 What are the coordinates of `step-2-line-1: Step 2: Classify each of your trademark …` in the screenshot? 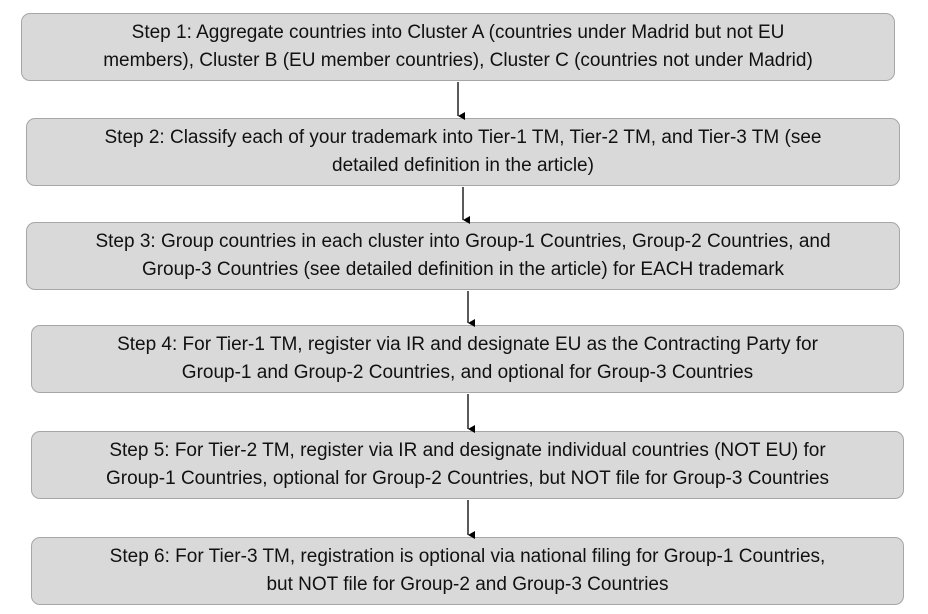 It's located at (463, 137).